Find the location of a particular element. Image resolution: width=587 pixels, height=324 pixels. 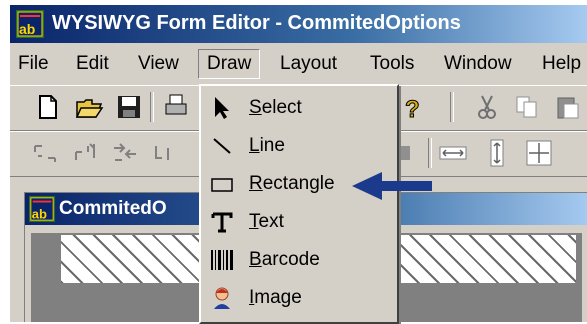

menu-item-line: Line is located at coordinates (299, 146).